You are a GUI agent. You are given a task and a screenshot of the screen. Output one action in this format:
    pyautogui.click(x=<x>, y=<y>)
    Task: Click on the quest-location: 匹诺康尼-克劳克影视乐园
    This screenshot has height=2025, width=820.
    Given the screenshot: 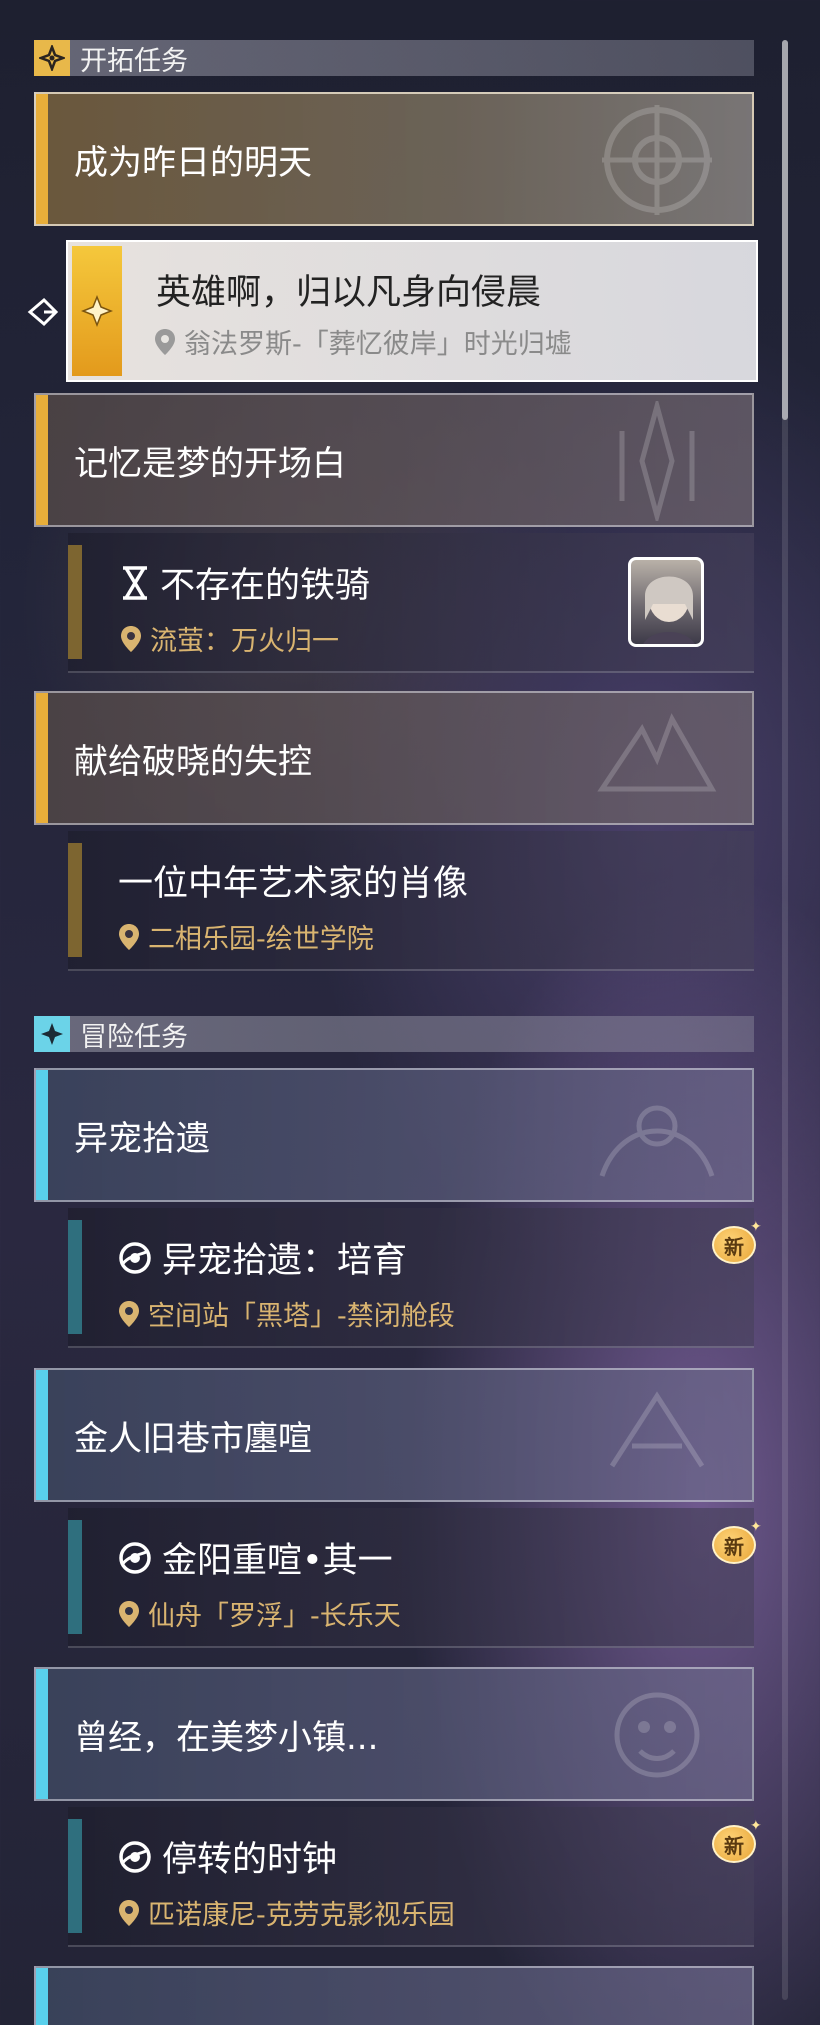 What is the action you would take?
    pyautogui.click(x=286, y=1912)
    